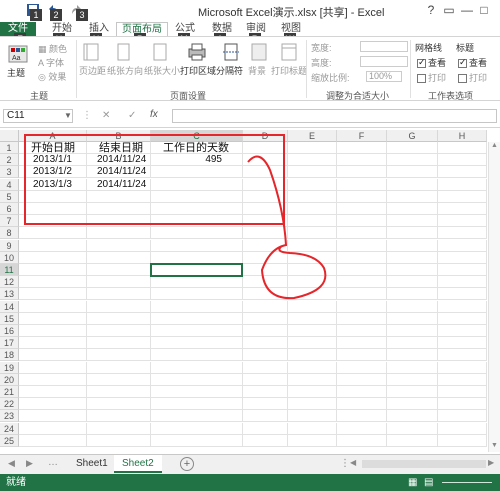 The height and width of the screenshot is (491, 500). What do you see at coordinates (162, 70) in the screenshot?
I see `size-button: 纸张大小` at bounding box center [162, 70].